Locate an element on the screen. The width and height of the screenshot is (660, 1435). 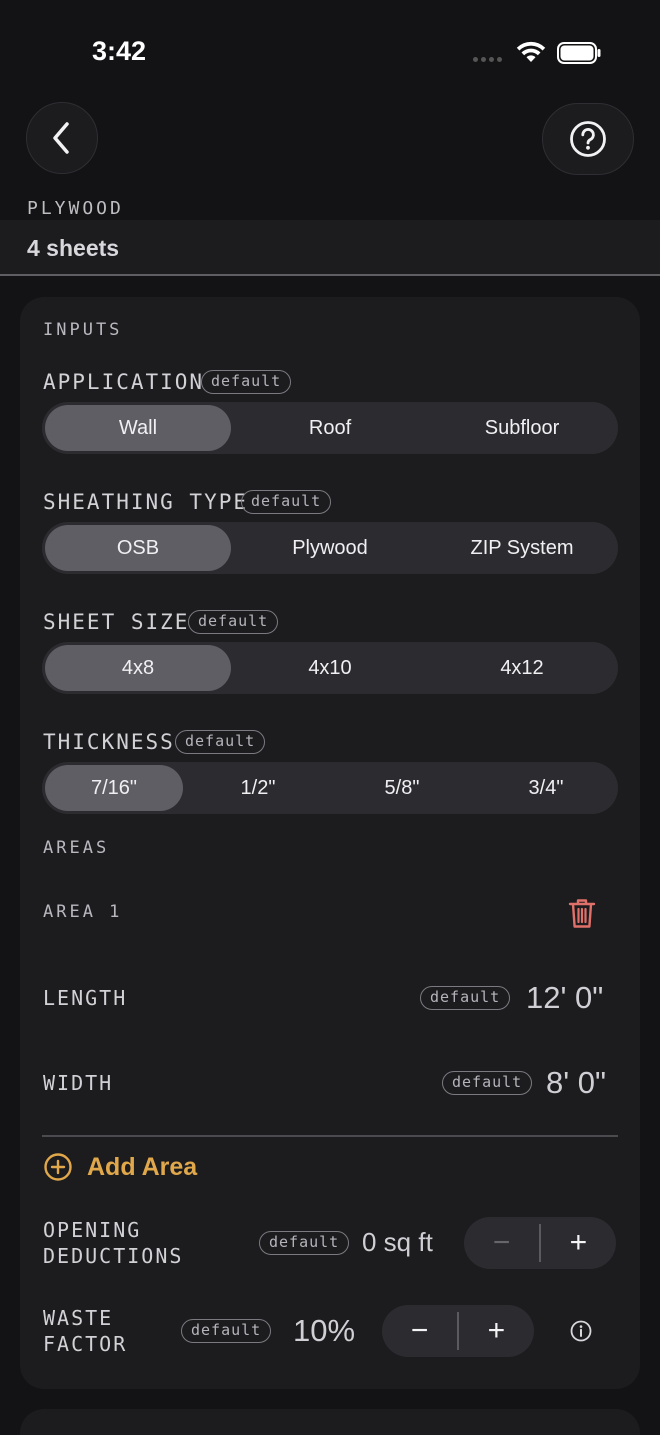
area-title: AREA 1 is located at coordinates (83, 912).